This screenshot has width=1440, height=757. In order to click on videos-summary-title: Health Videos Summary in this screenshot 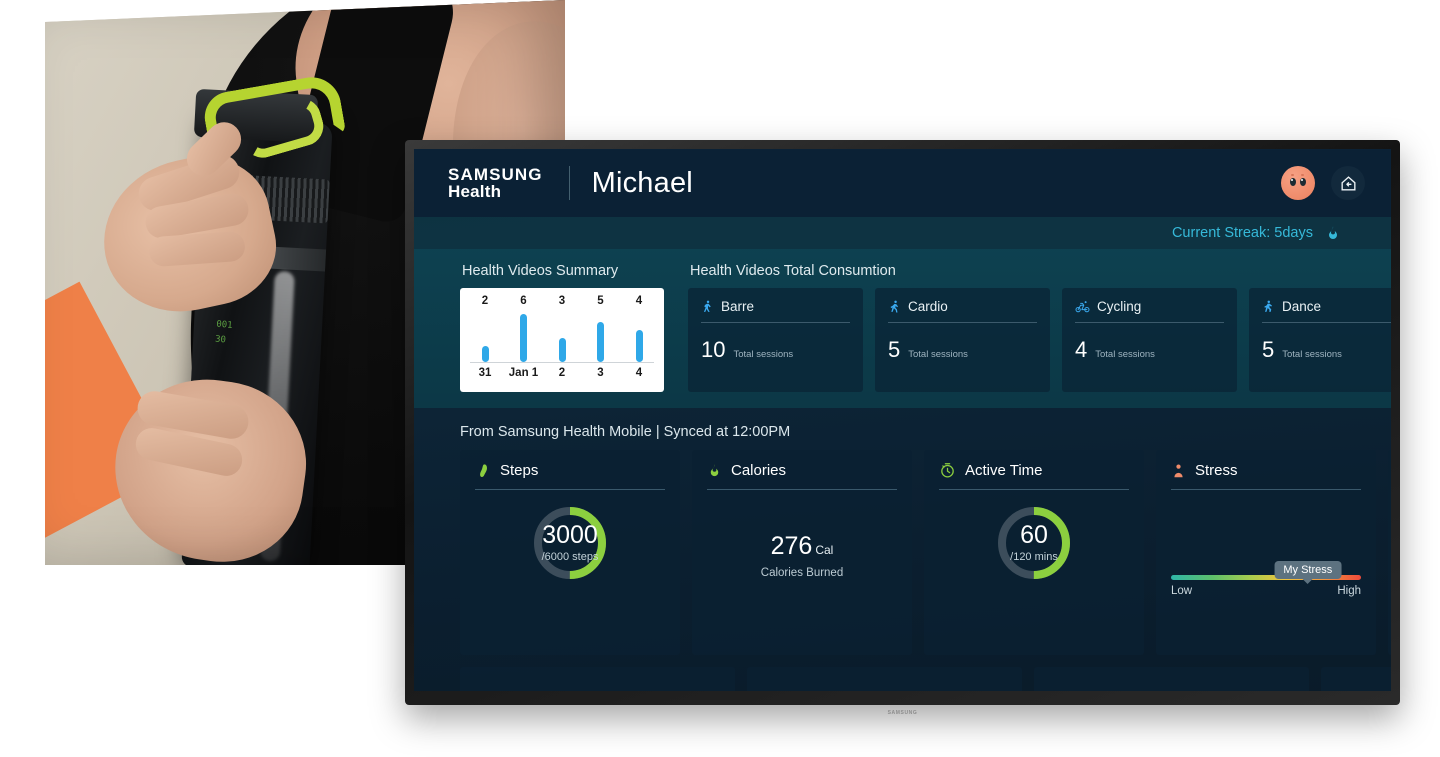, I will do `click(540, 271)`.